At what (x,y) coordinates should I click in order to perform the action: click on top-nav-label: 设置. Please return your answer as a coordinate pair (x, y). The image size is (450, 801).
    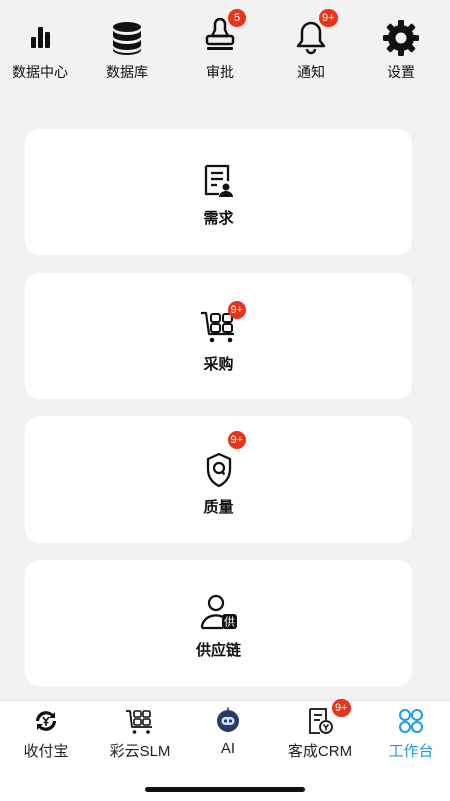
    Looking at the image, I should click on (401, 72).